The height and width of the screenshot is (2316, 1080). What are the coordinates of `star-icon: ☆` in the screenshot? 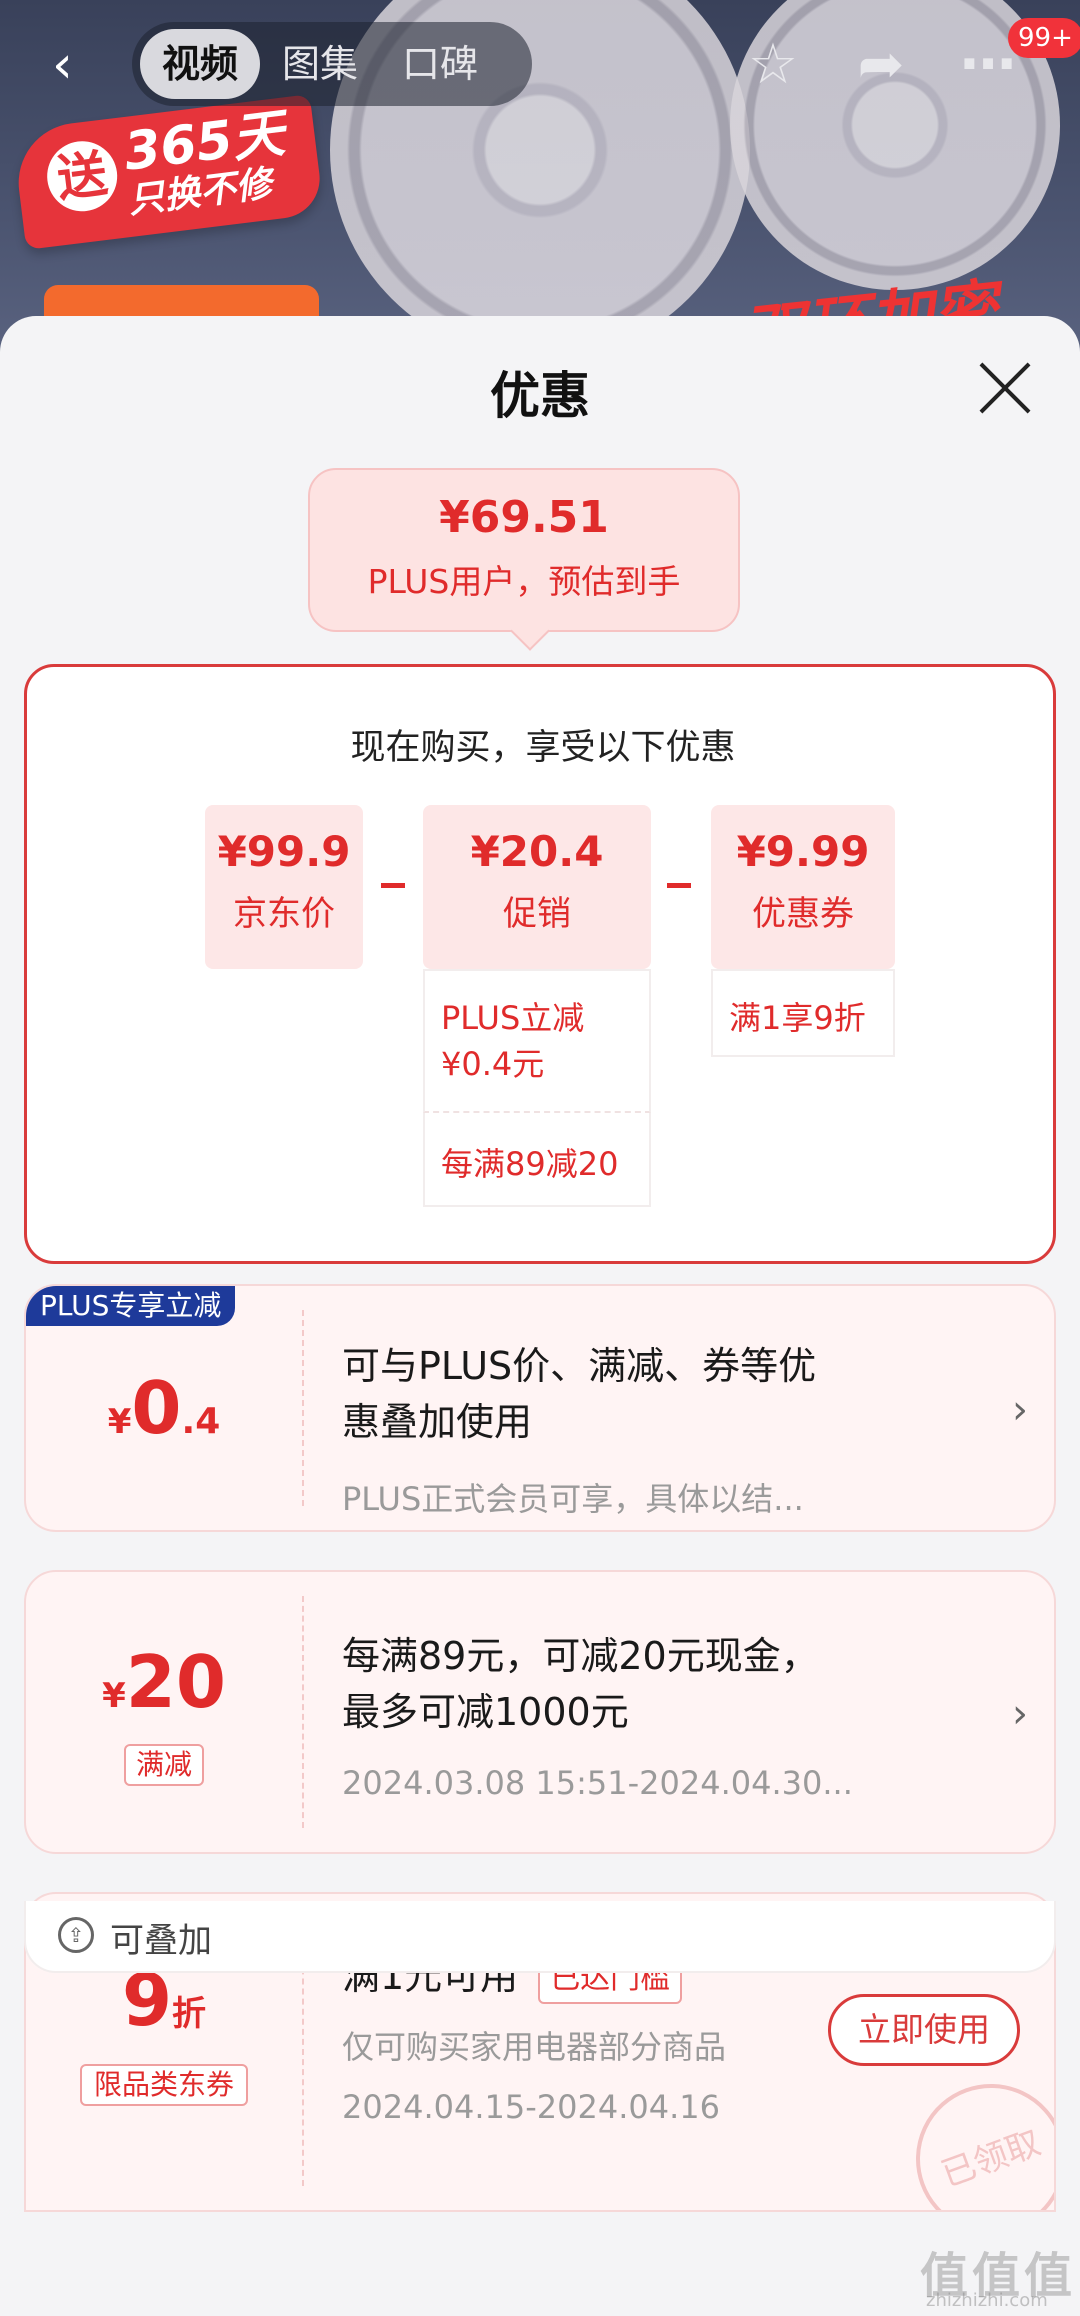 It's located at (773, 65).